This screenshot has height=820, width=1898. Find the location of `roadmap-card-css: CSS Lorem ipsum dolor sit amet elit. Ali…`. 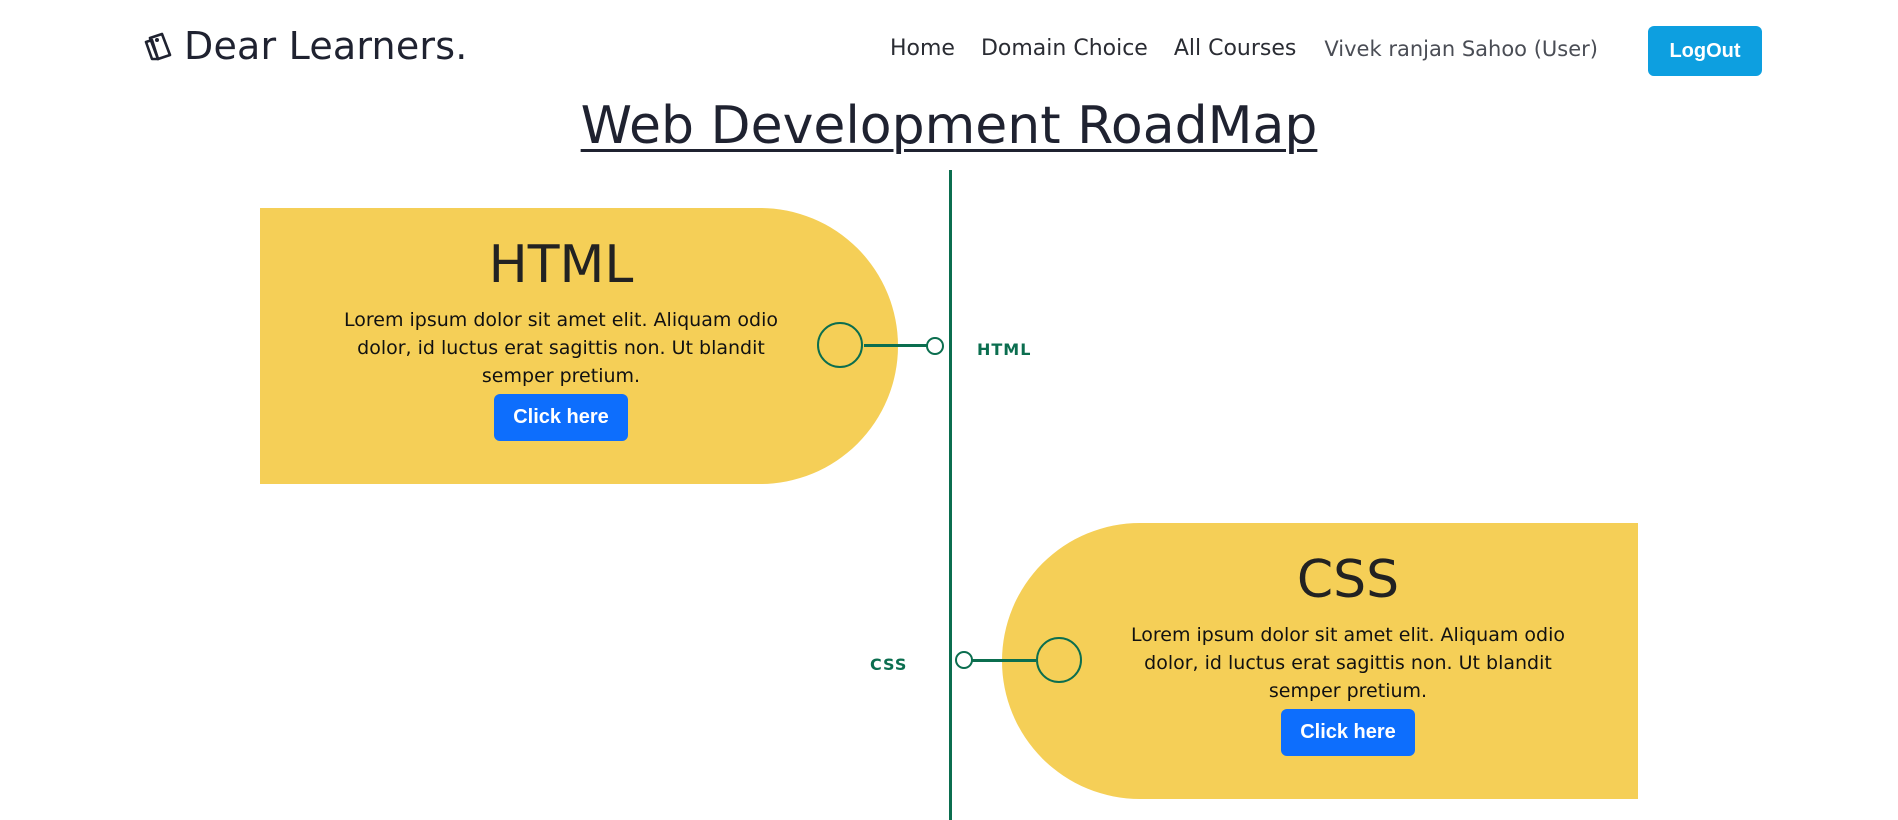

roadmap-card-css: CSS Lorem ipsum dolor sit amet elit. Ali… is located at coordinates (1320, 661).